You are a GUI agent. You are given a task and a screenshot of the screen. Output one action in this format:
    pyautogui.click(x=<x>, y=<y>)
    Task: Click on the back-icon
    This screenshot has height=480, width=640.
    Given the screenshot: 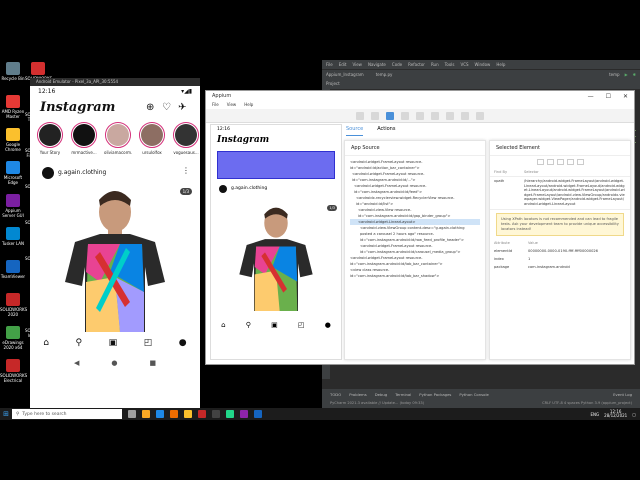 What is the action you would take?
    pyautogui.click(x=405, y=115)
    